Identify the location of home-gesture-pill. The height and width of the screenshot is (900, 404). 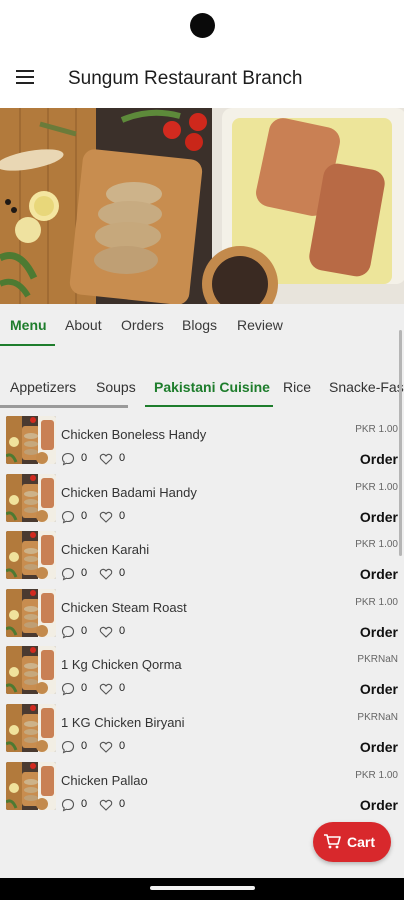
(202, 888).